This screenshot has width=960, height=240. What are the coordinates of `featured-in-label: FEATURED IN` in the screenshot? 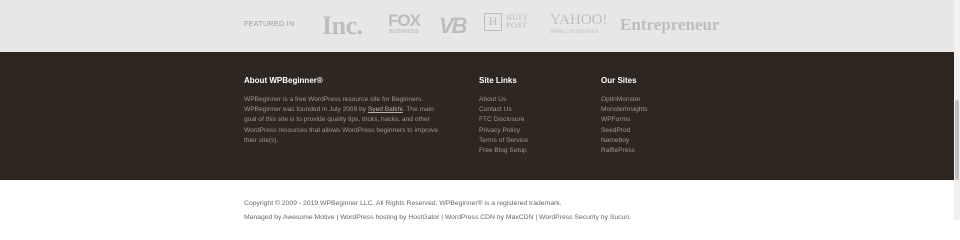 It's located at (269, 24).